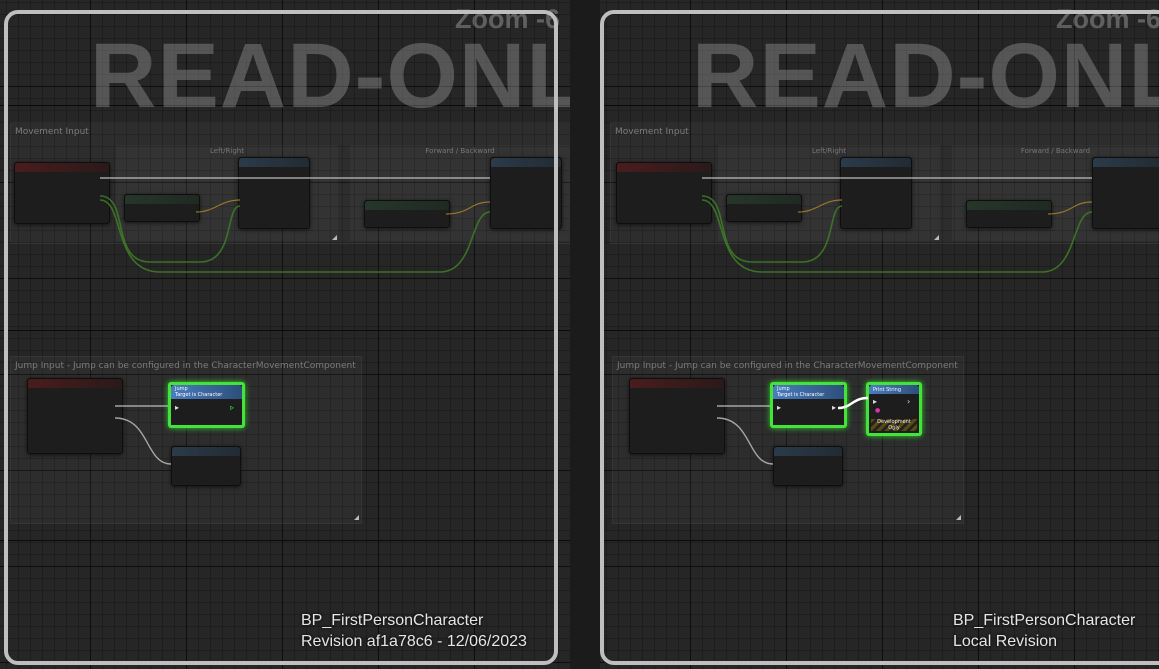 The width and height of the screenshot is (1159, 669). What do you see at coordinates (1005, 641) in the screenshot?
I see `revision-label: Local Revision` at bounding box center [1005, 641].